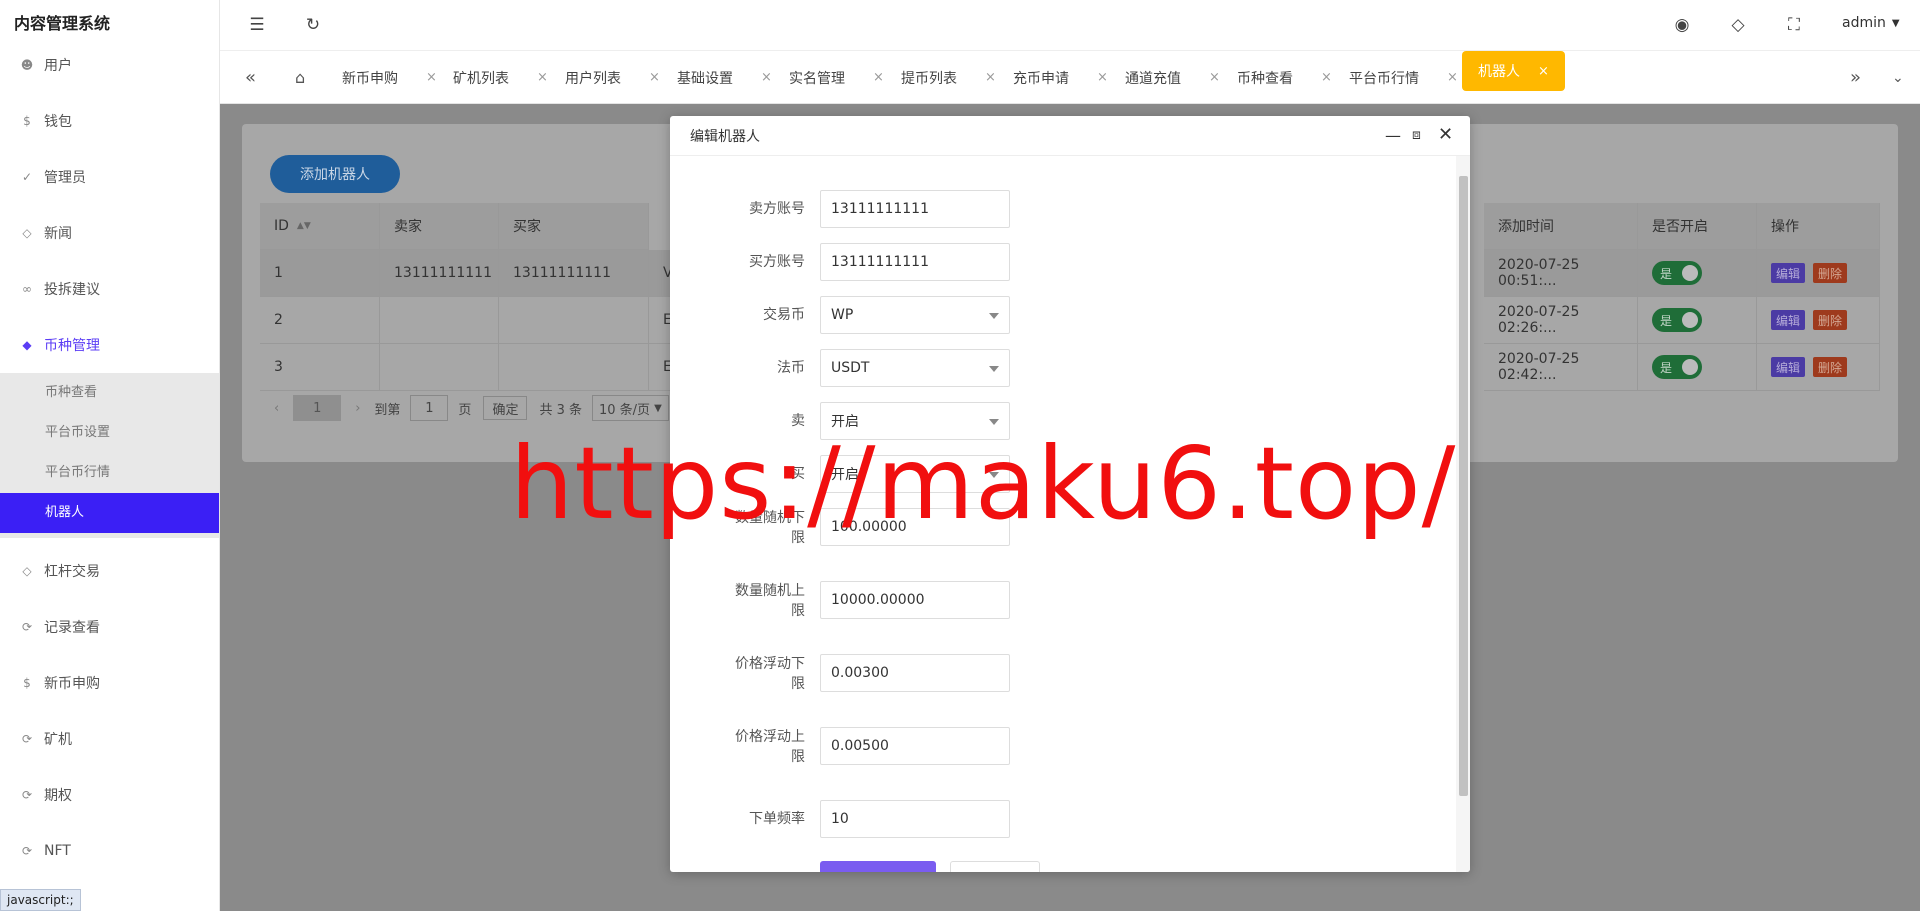 Image resolution: width=1920 pixels, height=911 pixels. What do you see at coordinates (995, 866) in the screenshot?
I see `reset-button` at bounding box center [995, 866].